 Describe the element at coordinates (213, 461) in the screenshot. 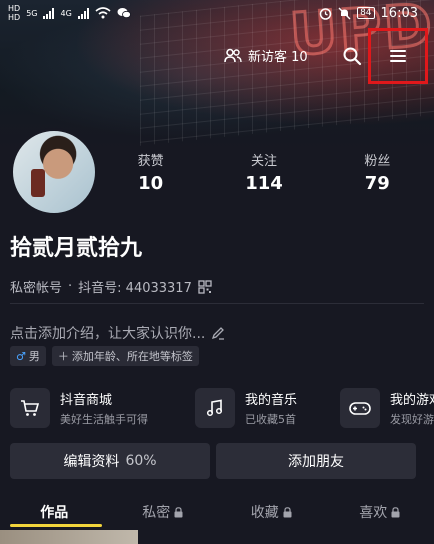

I see `profile-actions: 编辑资料 60% 添加朋友` at that location.